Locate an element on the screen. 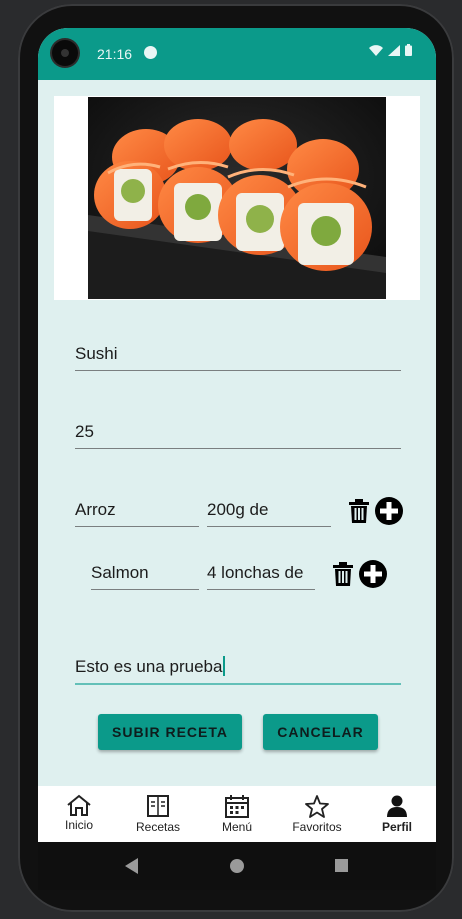 Image resolution: width=462 pixels, height=919 pixels. nav-label-perfil: Perfil is located at coordinates (396, 827).